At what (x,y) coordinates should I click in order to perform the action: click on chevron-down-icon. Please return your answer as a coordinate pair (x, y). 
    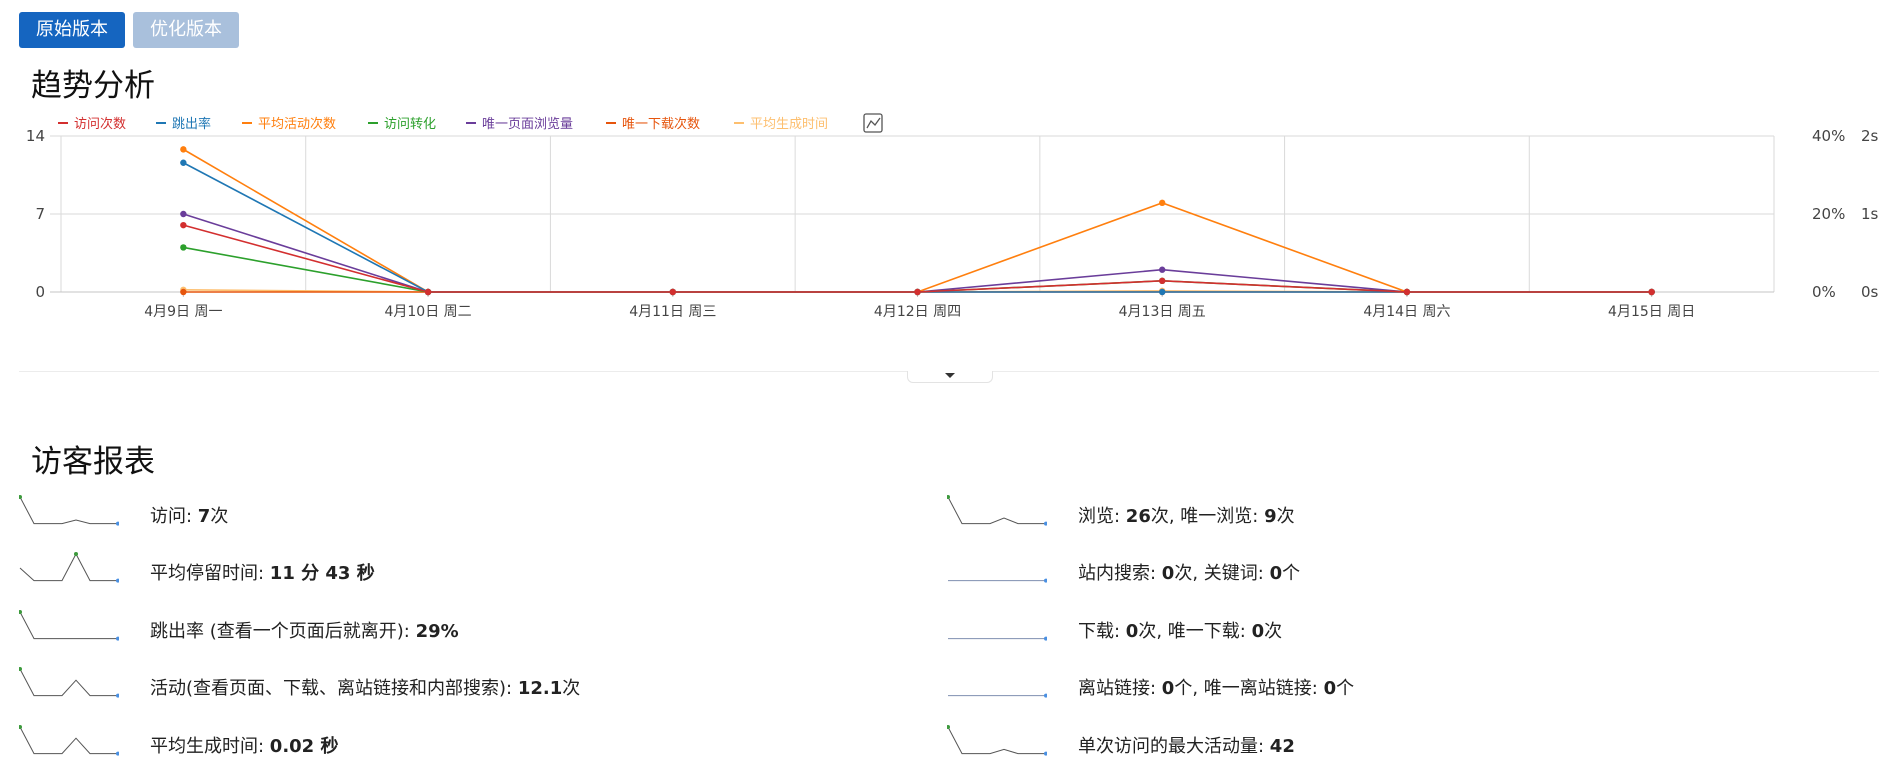
    Looking at the image, I should click on (950, 375).